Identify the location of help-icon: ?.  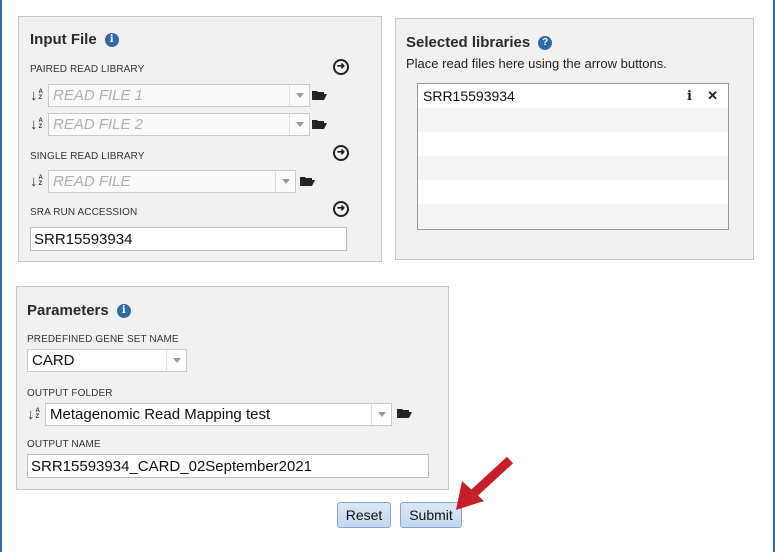
(545, 42).